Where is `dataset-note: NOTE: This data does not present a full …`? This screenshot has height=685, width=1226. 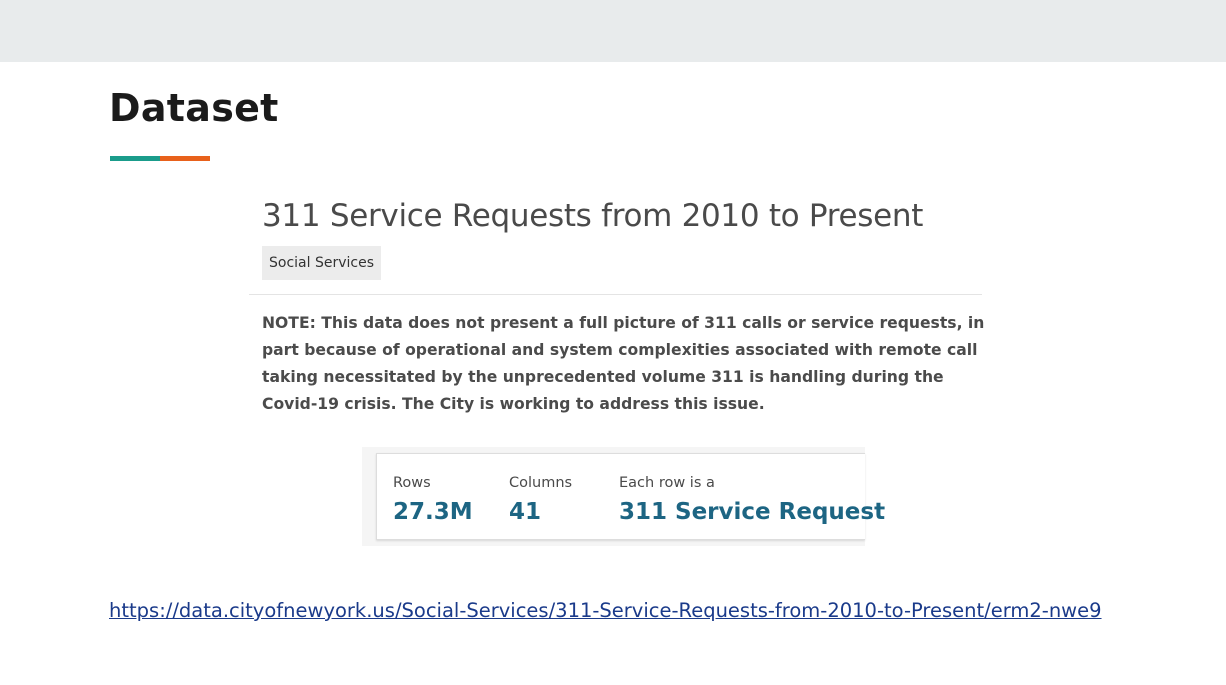 dataset-note: NOTE: This data does not present a full … is located at coordinates (623, 363).